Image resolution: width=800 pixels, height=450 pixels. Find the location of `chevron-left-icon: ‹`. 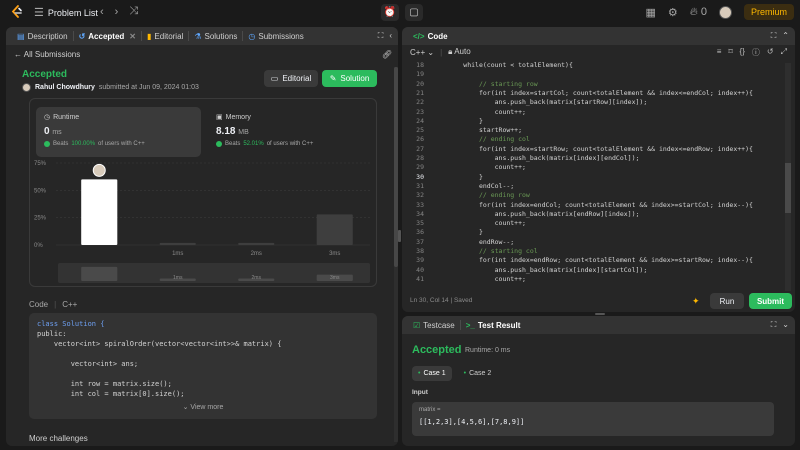

chevron-left-icon: ‹ is located at coordinates (102, 11).